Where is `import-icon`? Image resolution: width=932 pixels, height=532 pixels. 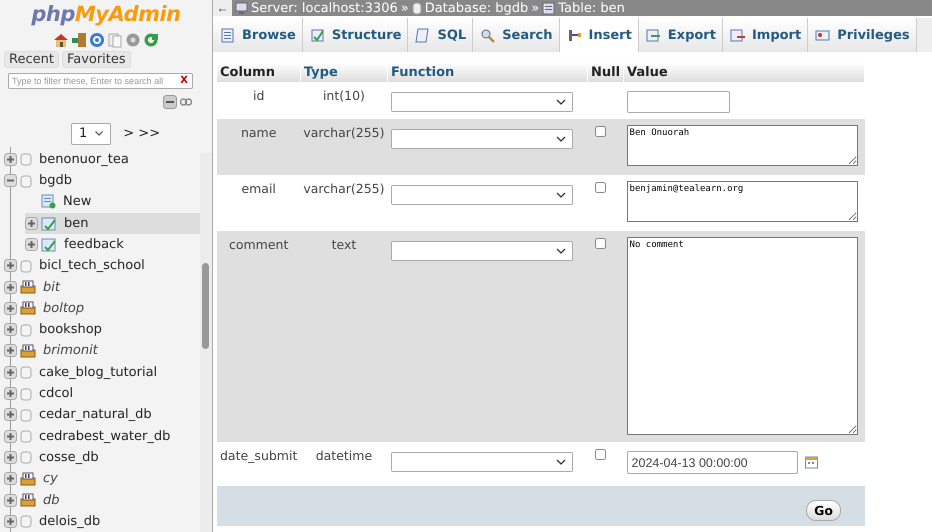
import-icon is located at coordinates (737, 35).